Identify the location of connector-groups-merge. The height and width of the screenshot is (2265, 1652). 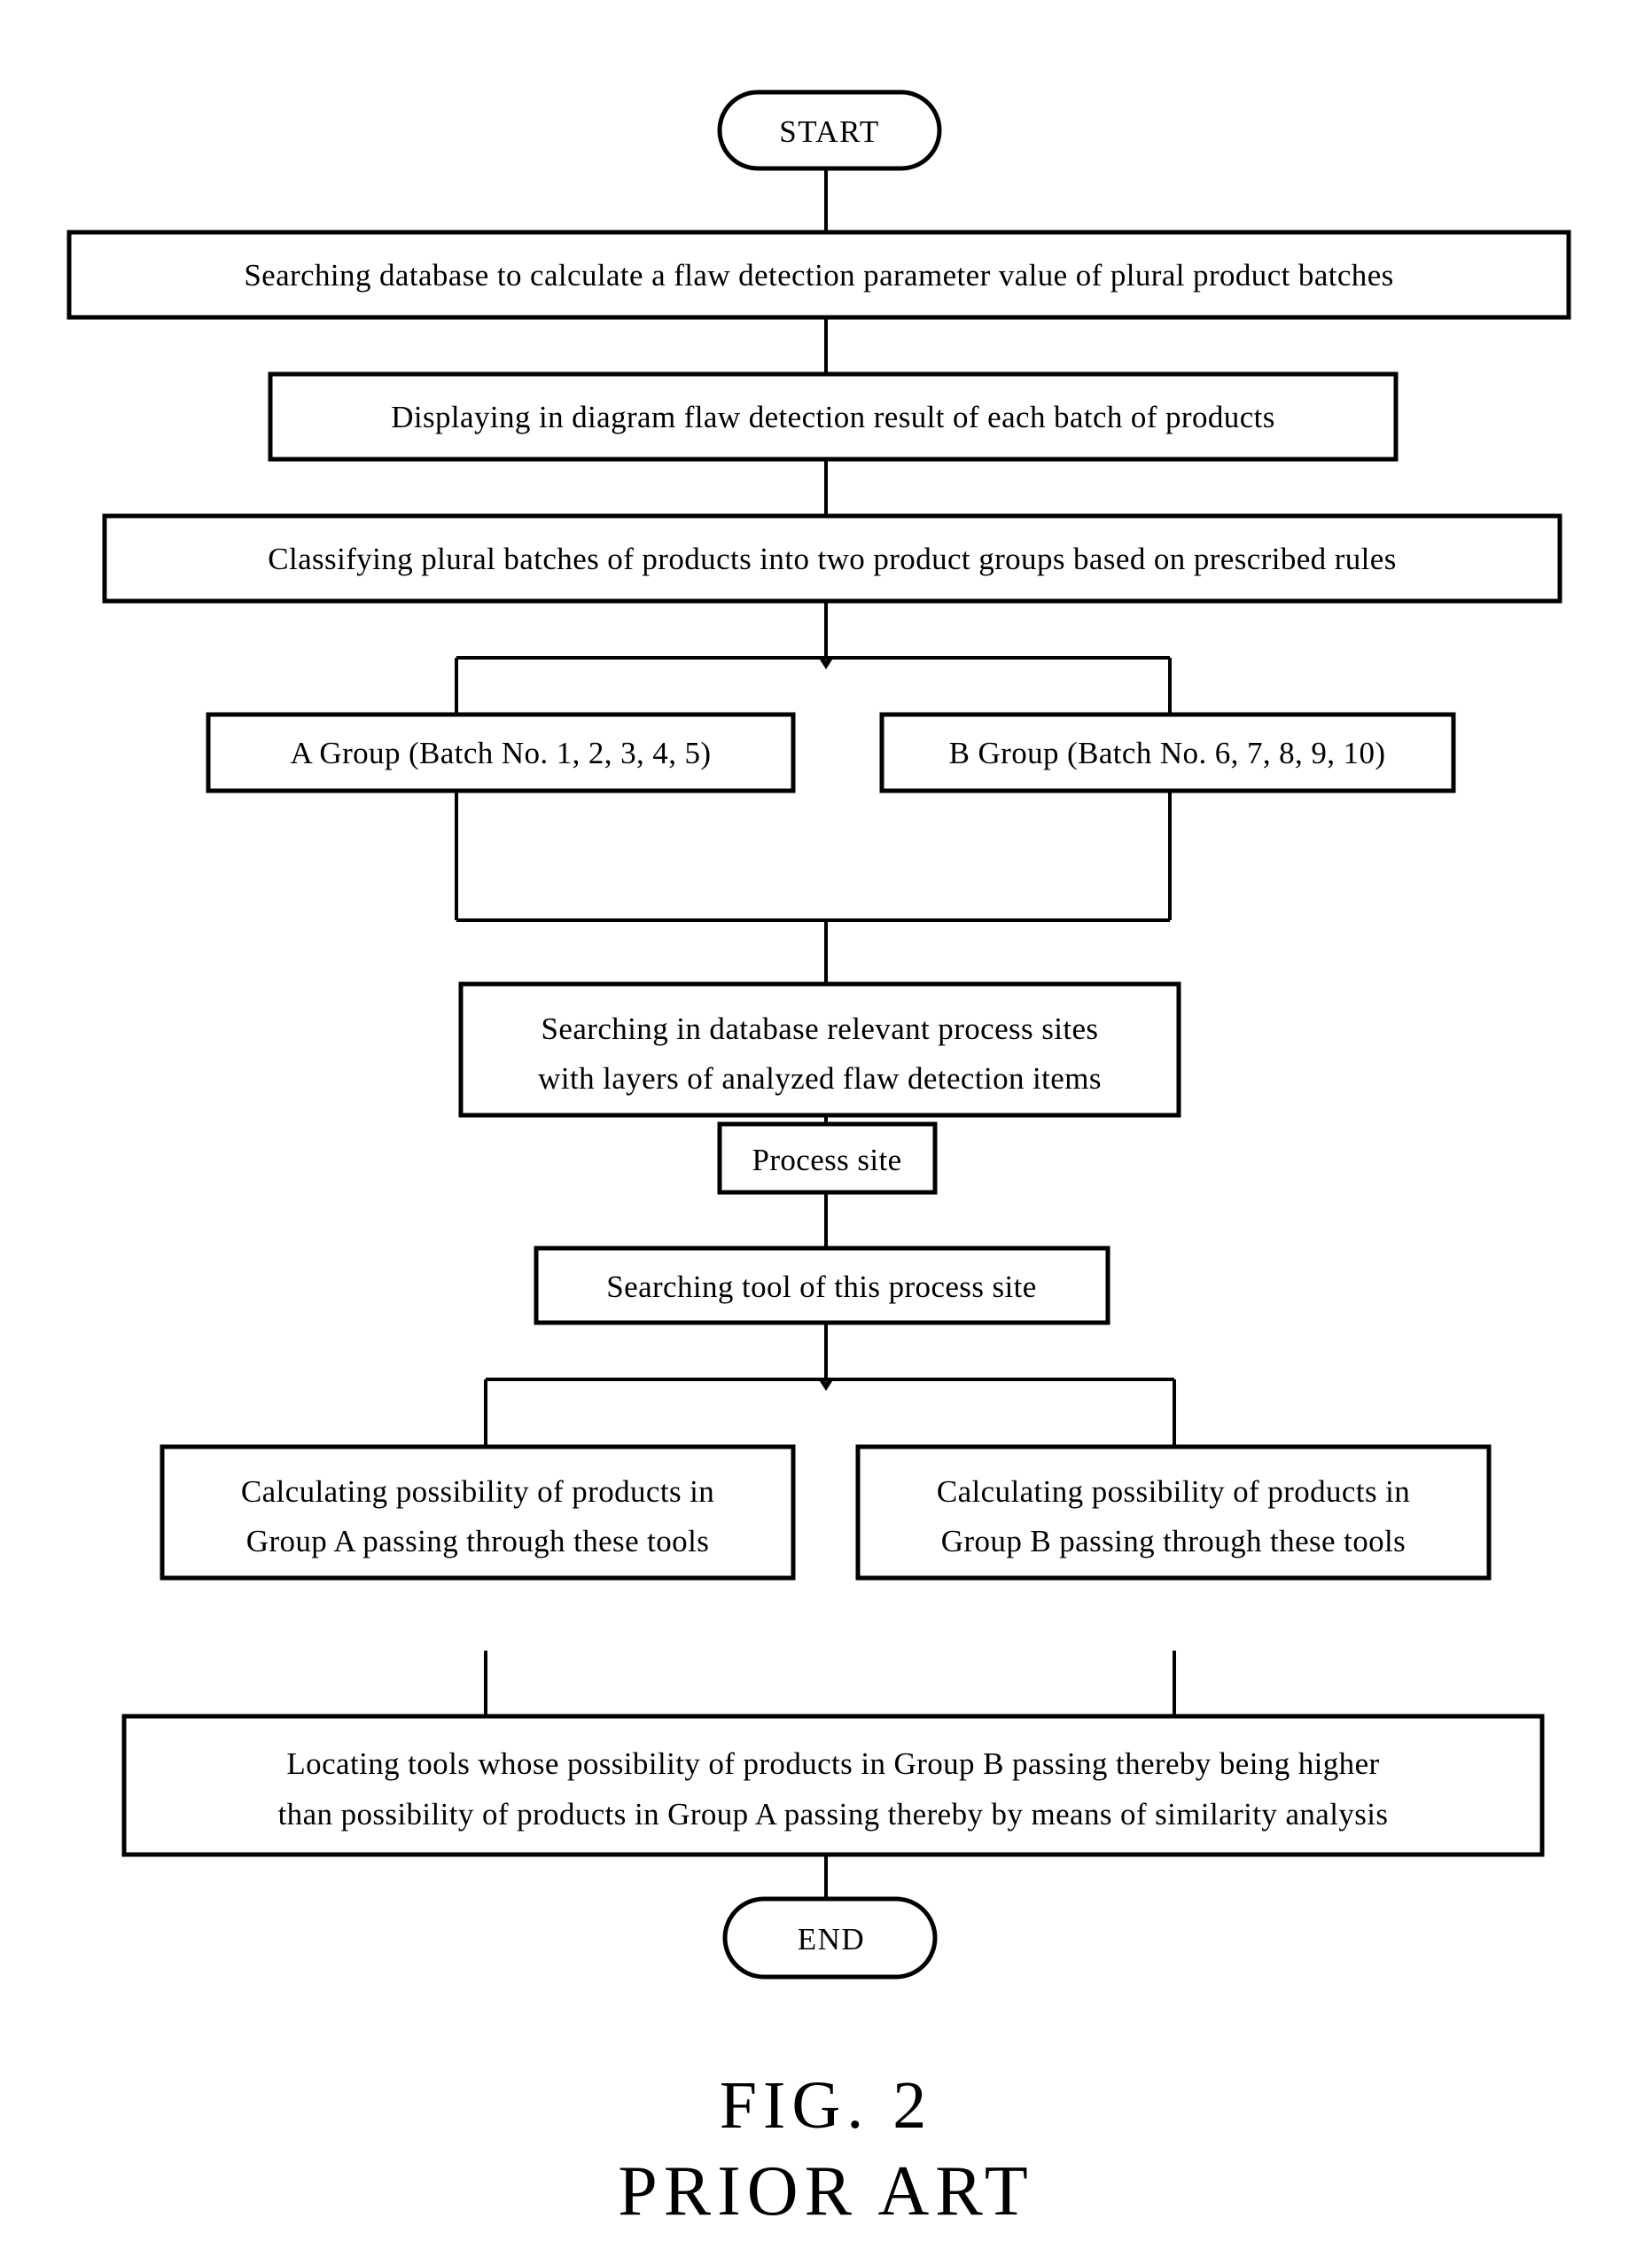
(814, 893).